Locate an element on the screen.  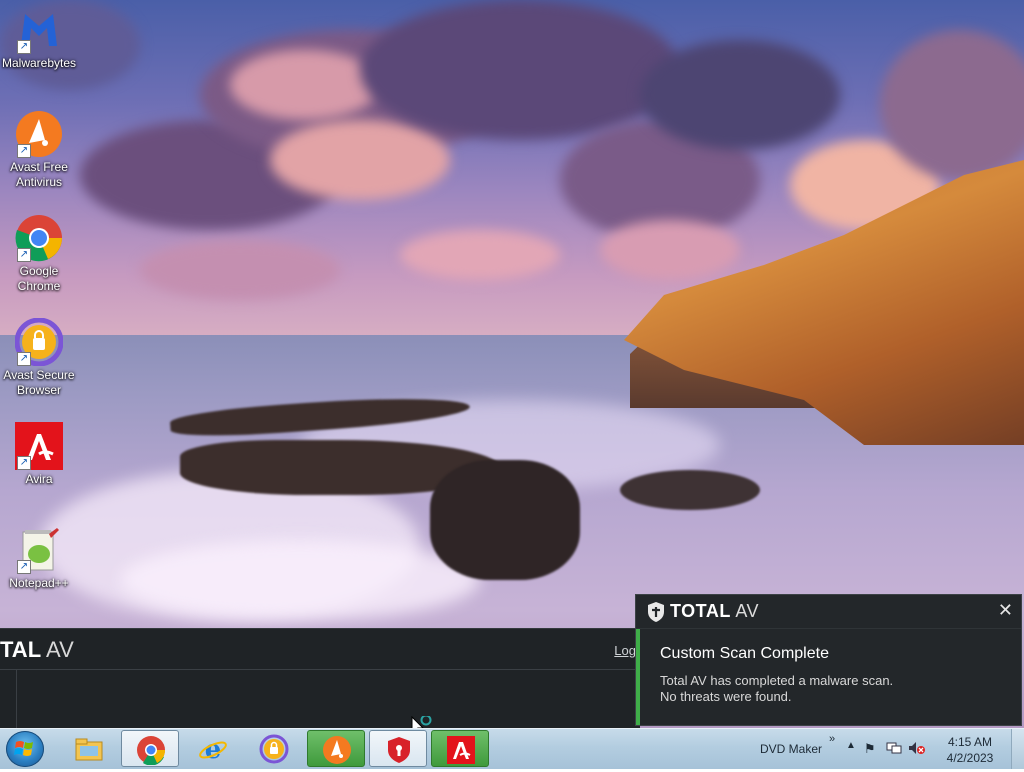
toast-title: Custom Scan Complete is located at coordinates (744, 653).